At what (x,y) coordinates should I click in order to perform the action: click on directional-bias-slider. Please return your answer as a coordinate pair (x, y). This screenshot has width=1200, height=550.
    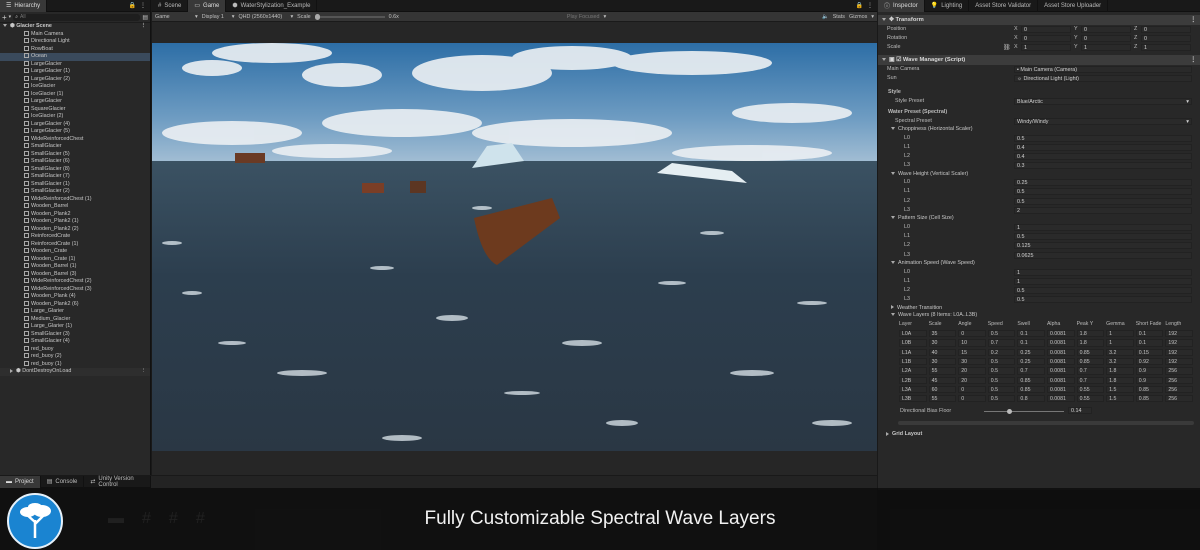
    Looking at the image, I should click on (1024, 412).